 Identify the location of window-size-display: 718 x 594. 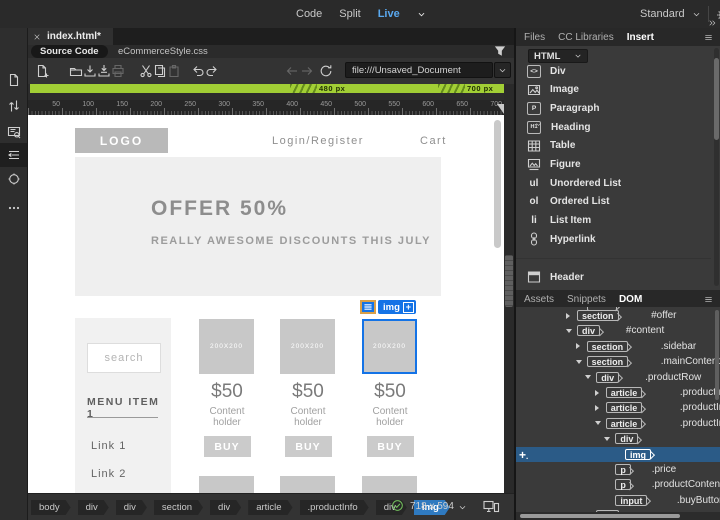
(432, 506).